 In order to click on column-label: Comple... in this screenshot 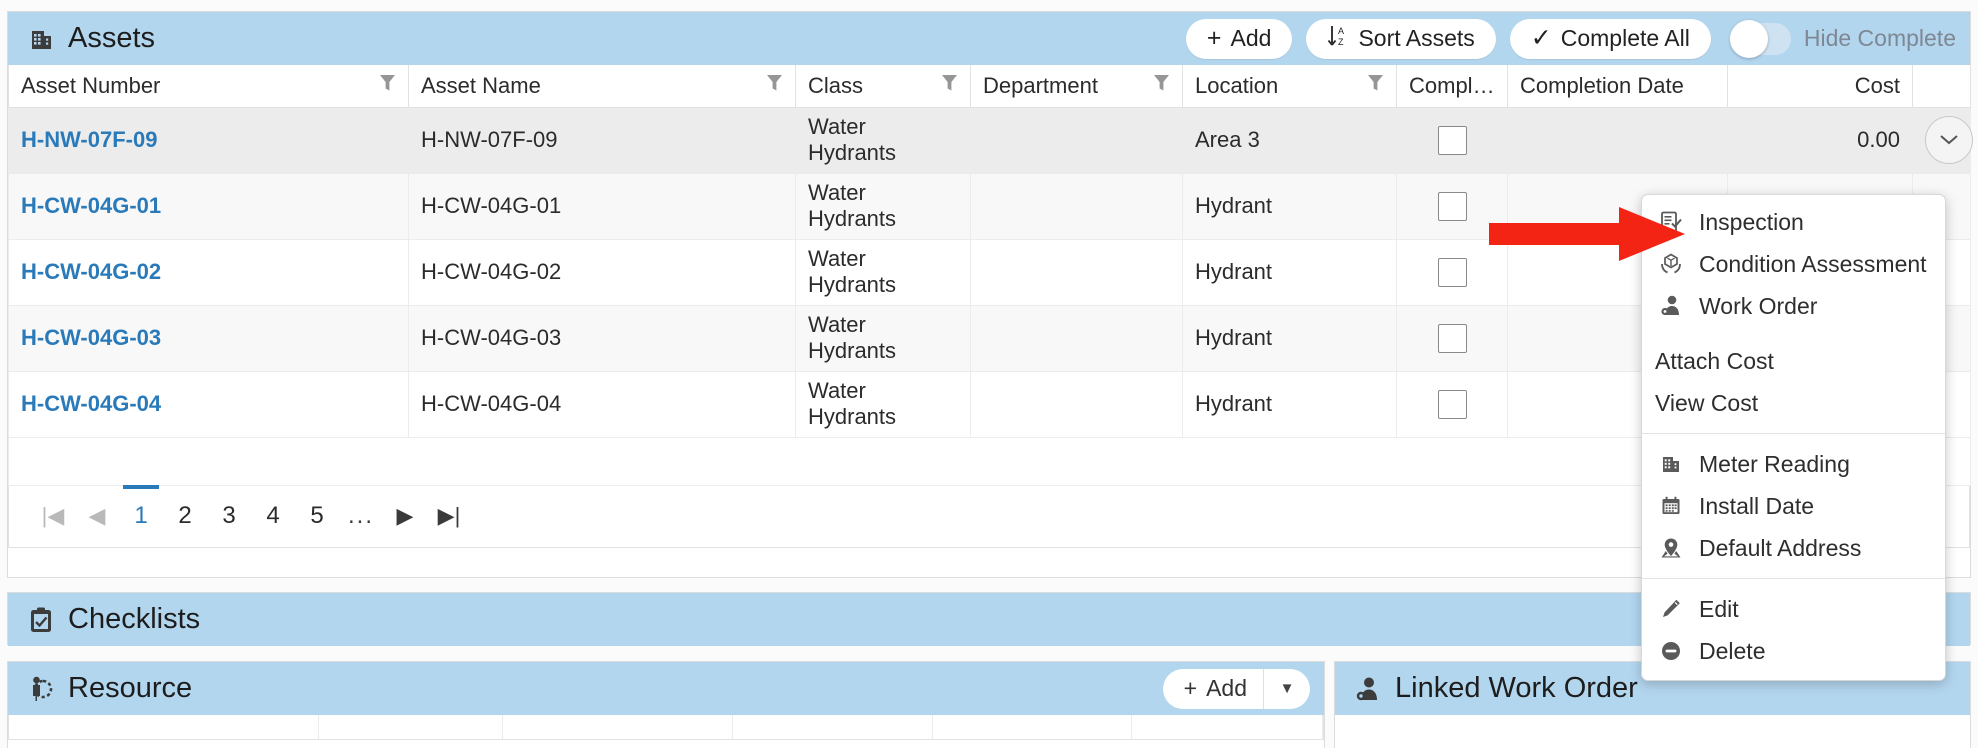, I will do `click(1452, 85)`.